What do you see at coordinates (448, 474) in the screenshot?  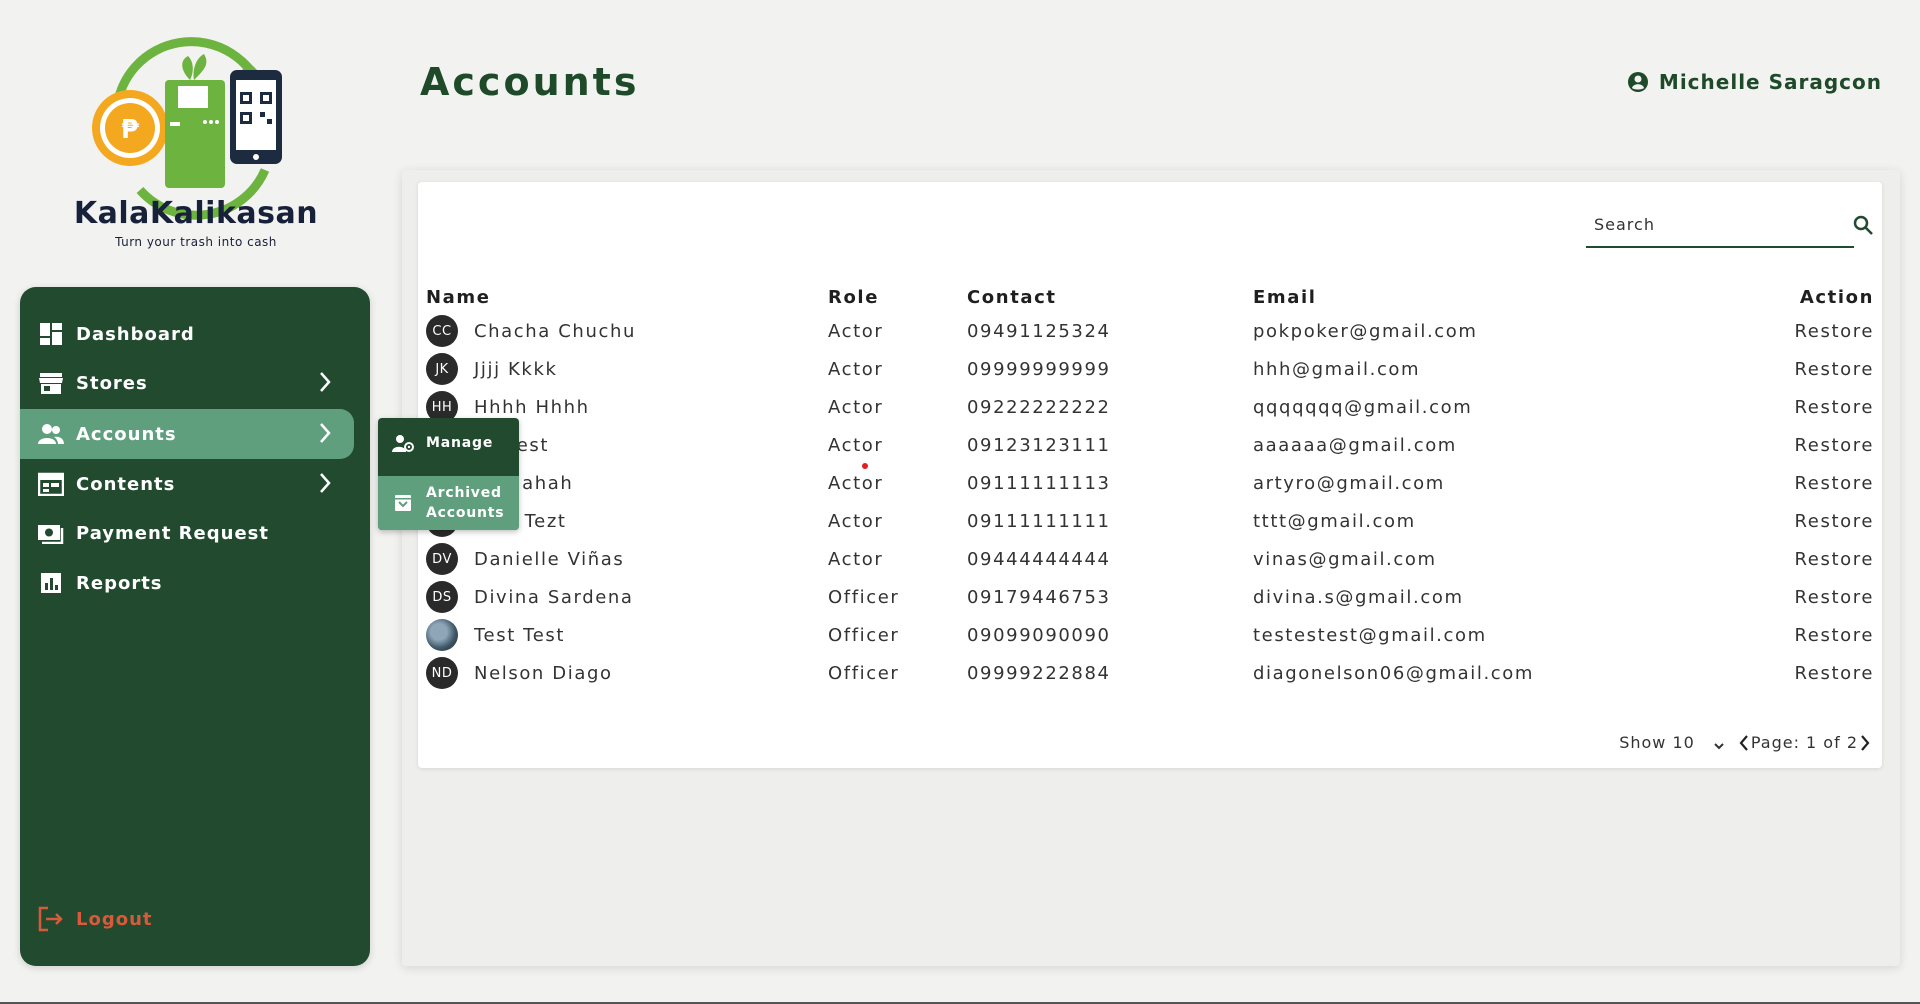 I see `accounts-submenu: Manage Archived Accounts` at bounding box center [448, 474].